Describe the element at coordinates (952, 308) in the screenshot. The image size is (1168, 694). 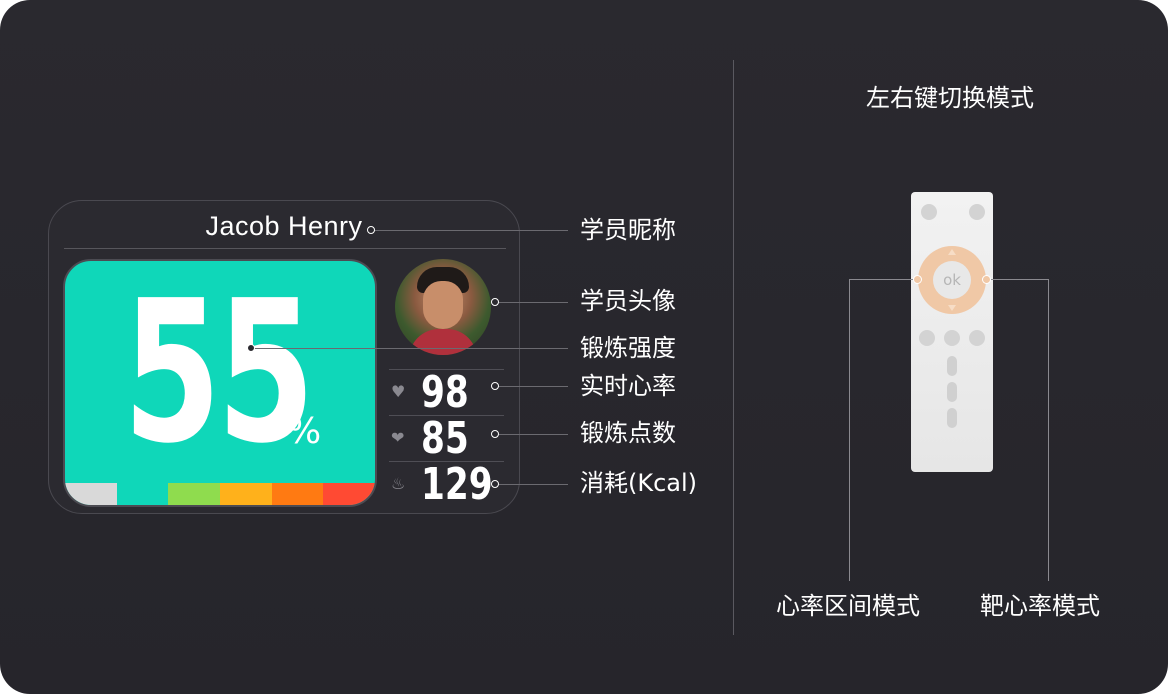
I see `dpad-down-arrow-icon` at that location.